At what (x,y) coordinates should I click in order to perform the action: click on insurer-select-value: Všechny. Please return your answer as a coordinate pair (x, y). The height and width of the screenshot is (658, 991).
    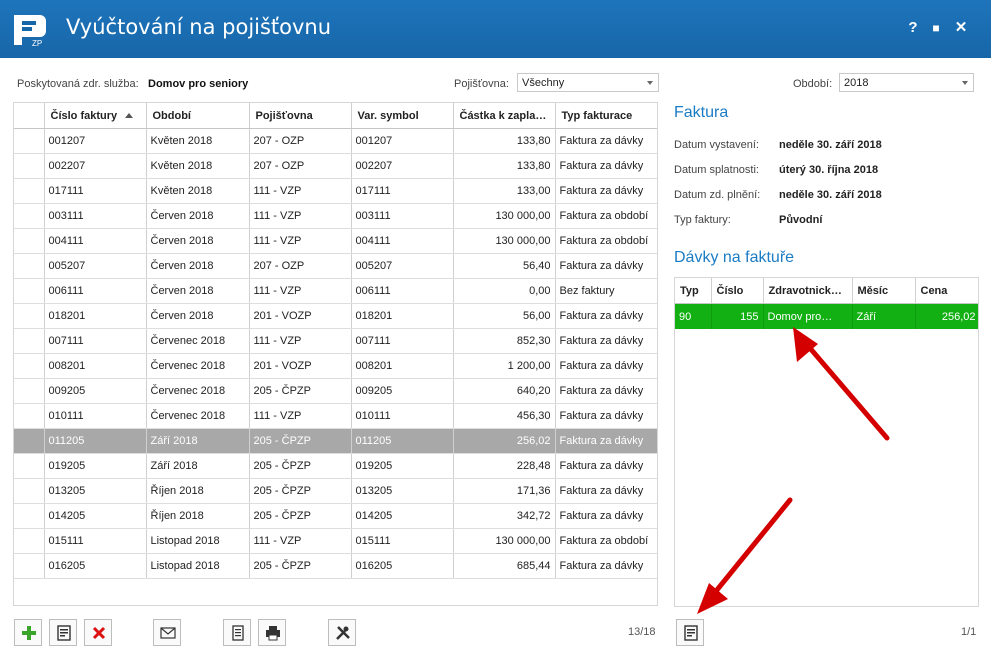
    Looking at the image, I should click on (543, 83).